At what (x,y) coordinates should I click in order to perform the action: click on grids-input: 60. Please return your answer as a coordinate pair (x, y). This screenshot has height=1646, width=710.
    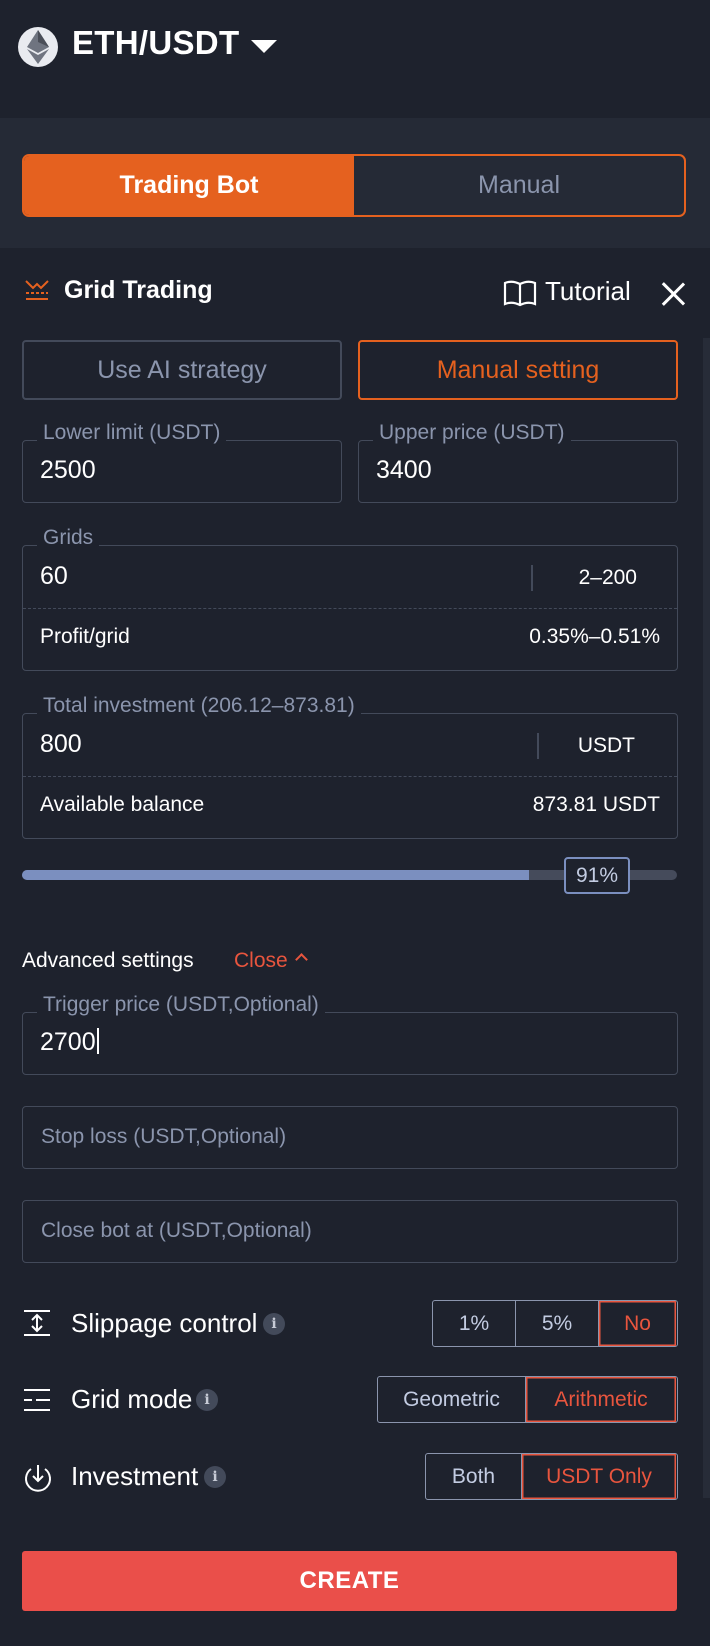
    Looking at the image, I should click on (54, 576).